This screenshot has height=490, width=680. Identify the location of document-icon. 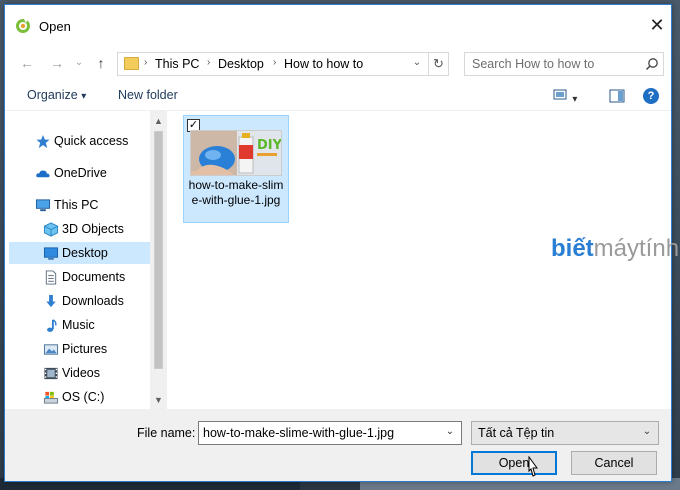
(51, 277).